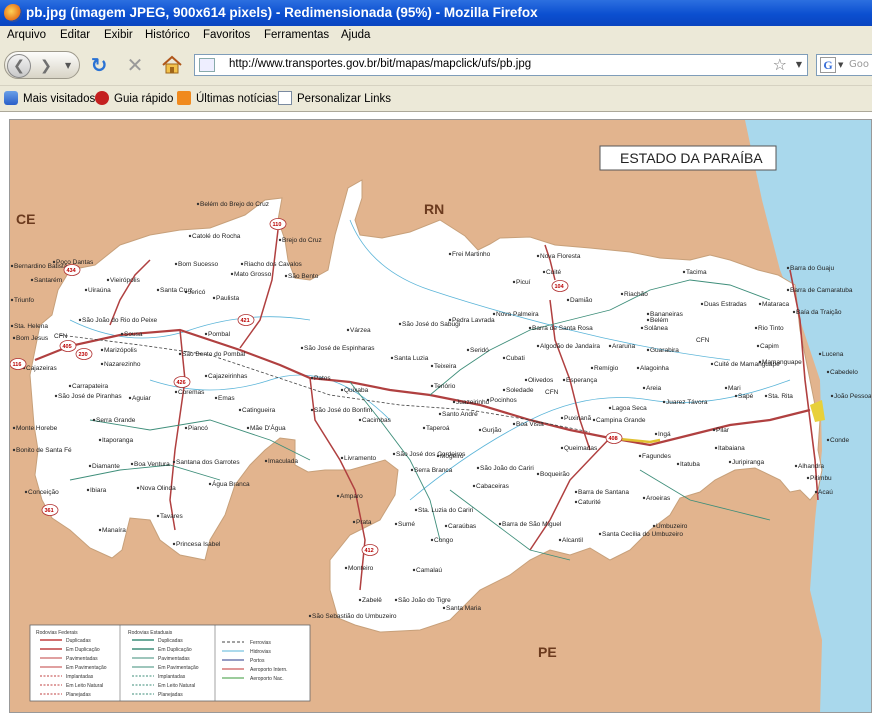 Image resolution: width=872 pixels, height=718 pixels. I want to click on search-bar: G ▼ Goo, so click(844, 65).